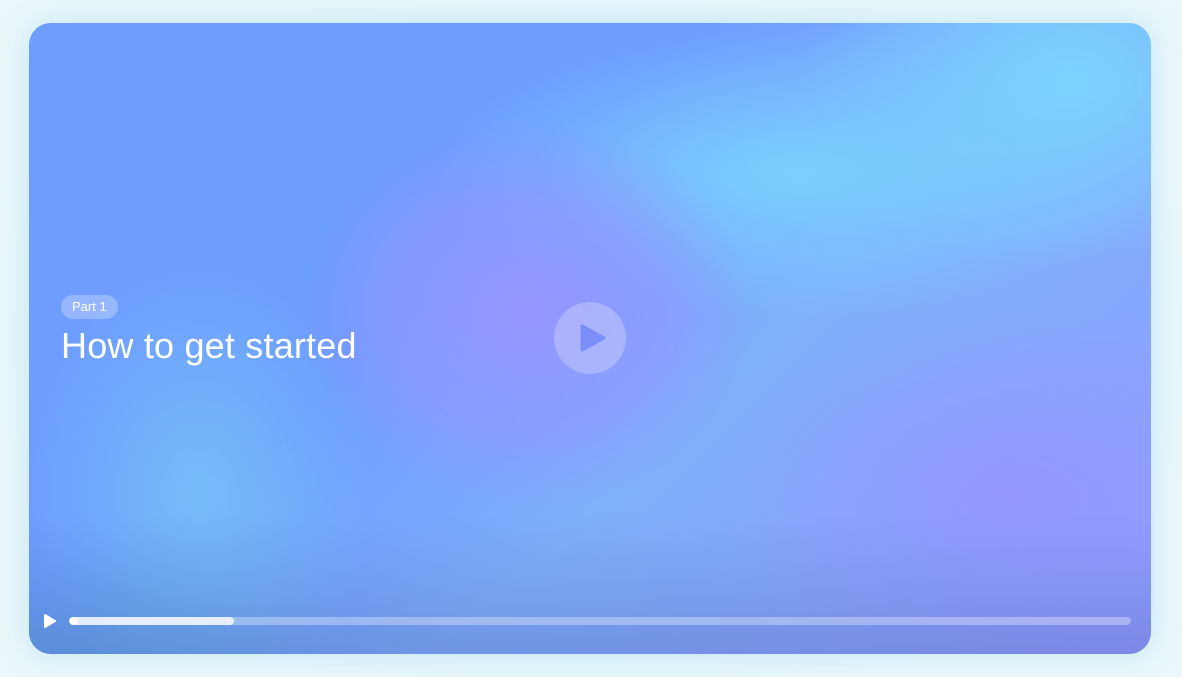 The width and height of the screenshot is (1182, 677). What do you see at coordinates (151, 621) in the screenshot?
I see `progress-fill` at bounding box center [151, 621].